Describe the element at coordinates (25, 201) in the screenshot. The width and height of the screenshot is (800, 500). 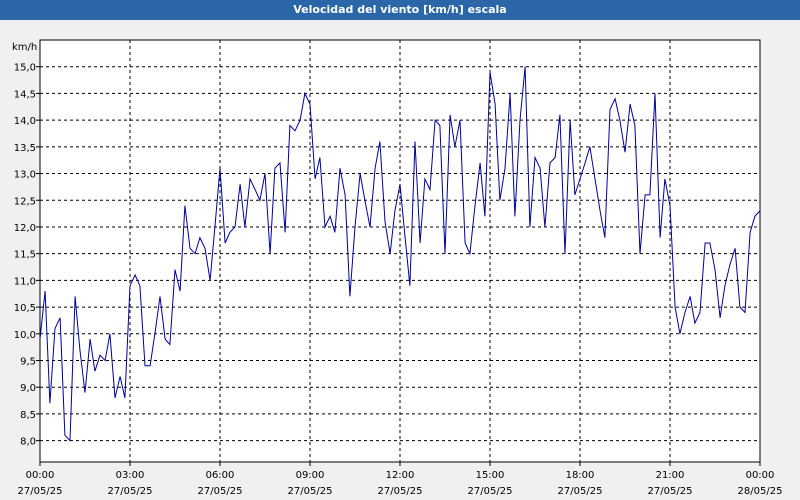
I see `y-tick-label: 12,5` at that location.